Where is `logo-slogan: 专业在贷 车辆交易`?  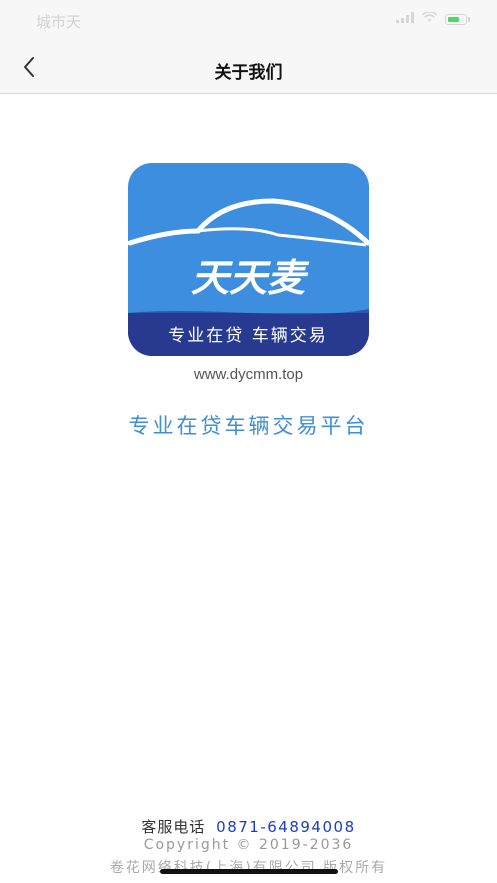 logo-slogan: 专业在贷 车辆交易 is located at coordinates (247, 336).